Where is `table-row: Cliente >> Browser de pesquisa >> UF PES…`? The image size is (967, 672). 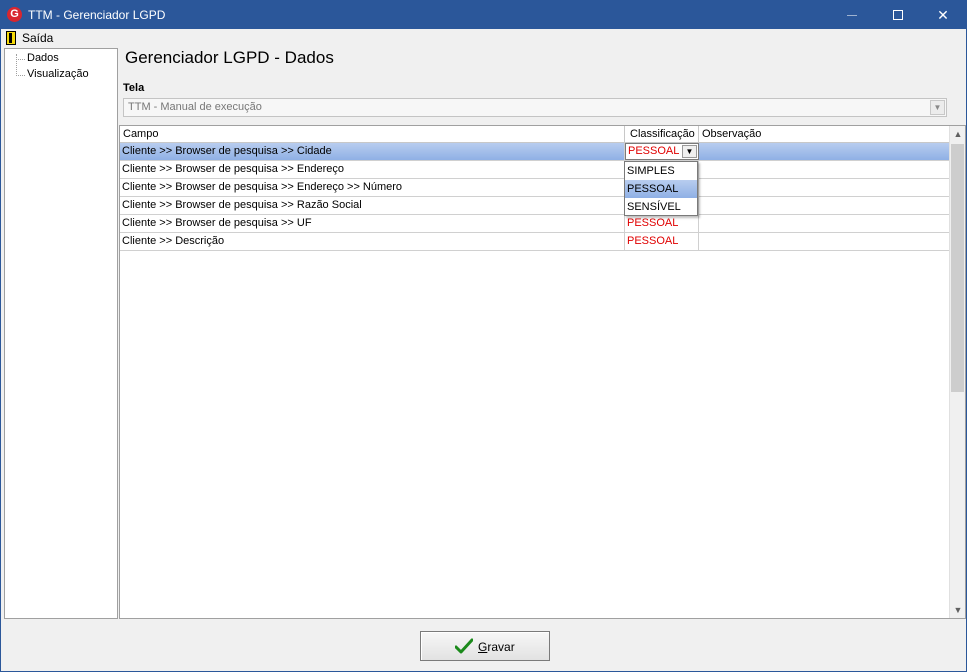 table-row: Cliente >> Browser de pesquisa >> UF PES… is located at coordinates (534, 224).